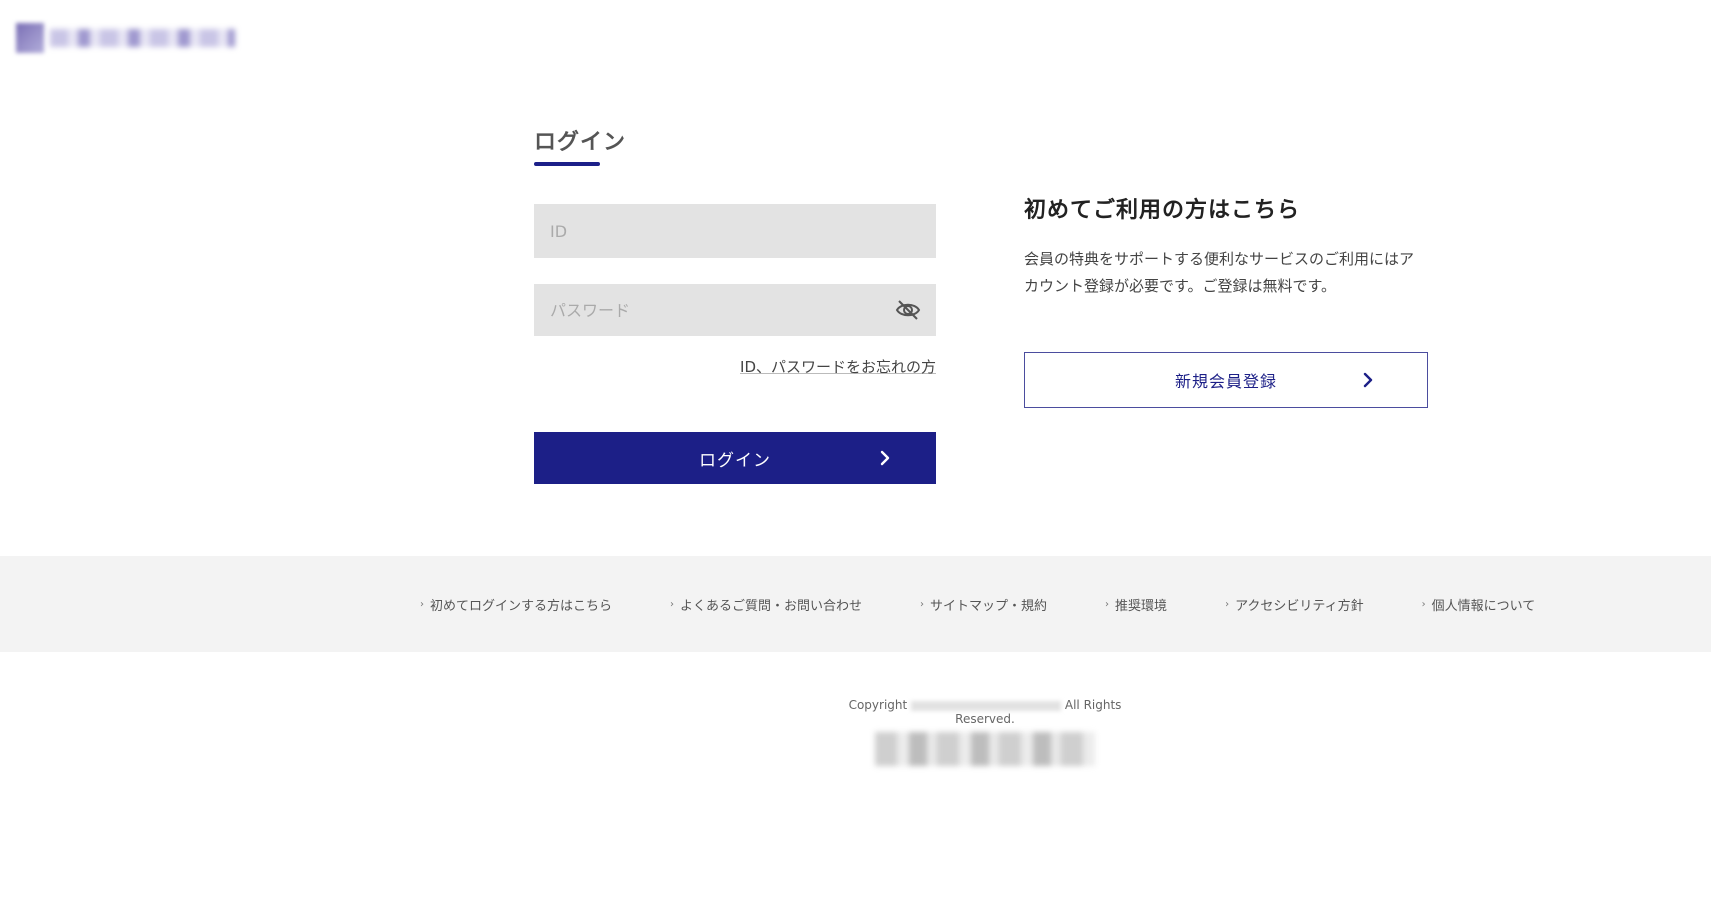 This screenshot has width=1711, height=920. What do you see at coordinates (908, 310) in the screenshot?
I see `eye-slash-icon` at bounding box center [908, 310].